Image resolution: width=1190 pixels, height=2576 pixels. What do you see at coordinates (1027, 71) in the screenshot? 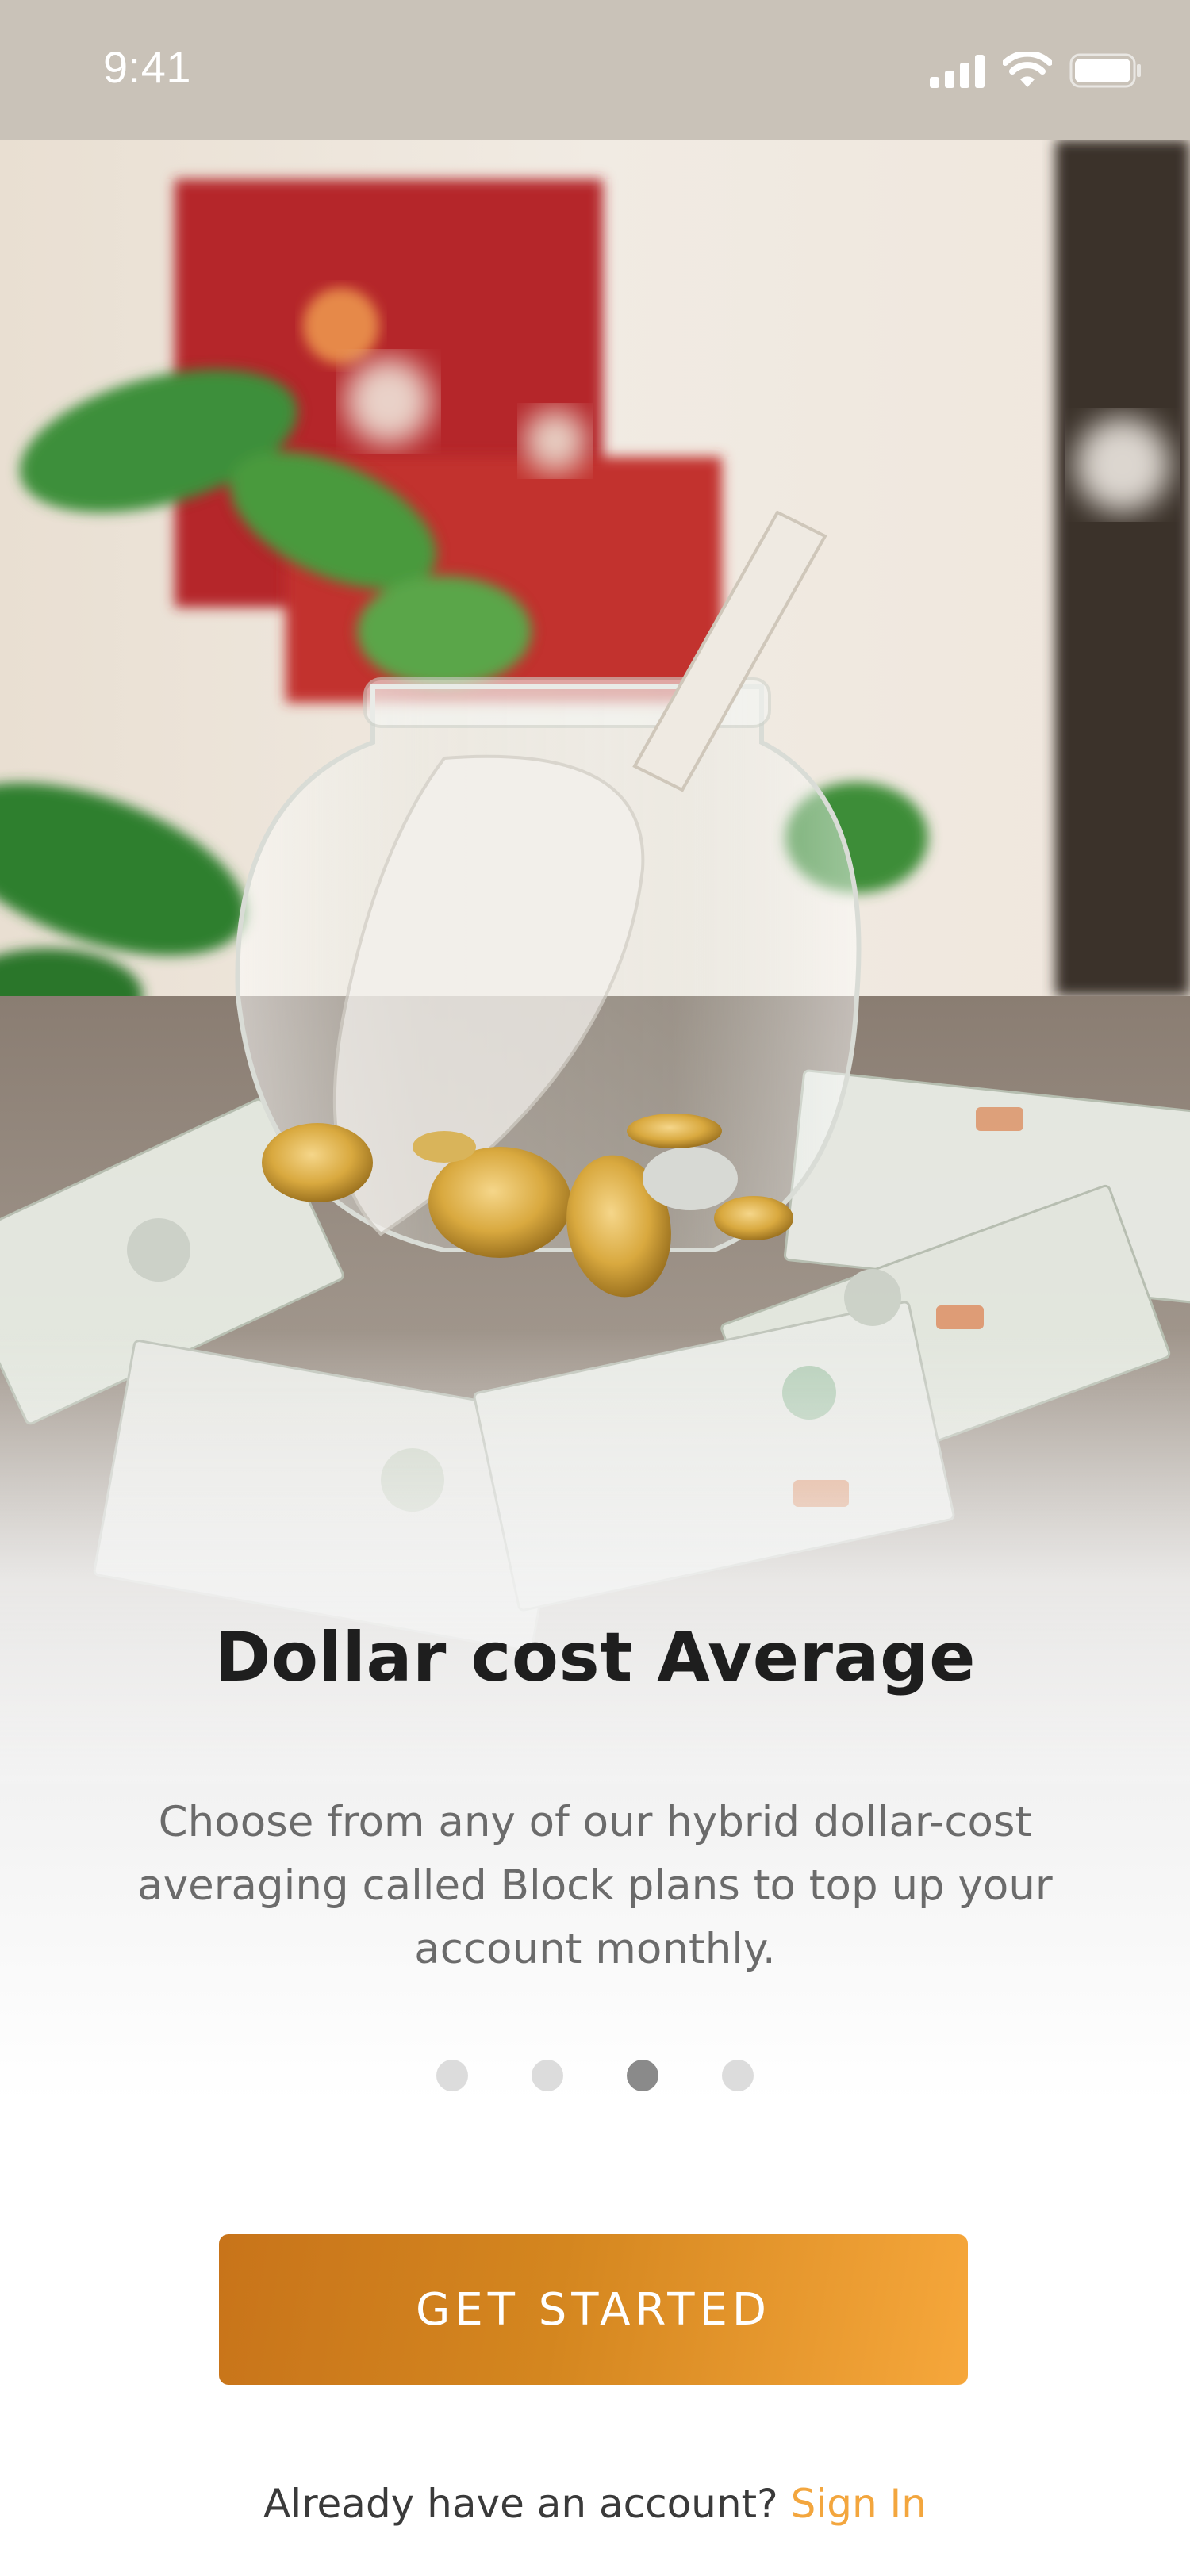
I see `wifi-icon` at bounding box center [1027, 71].